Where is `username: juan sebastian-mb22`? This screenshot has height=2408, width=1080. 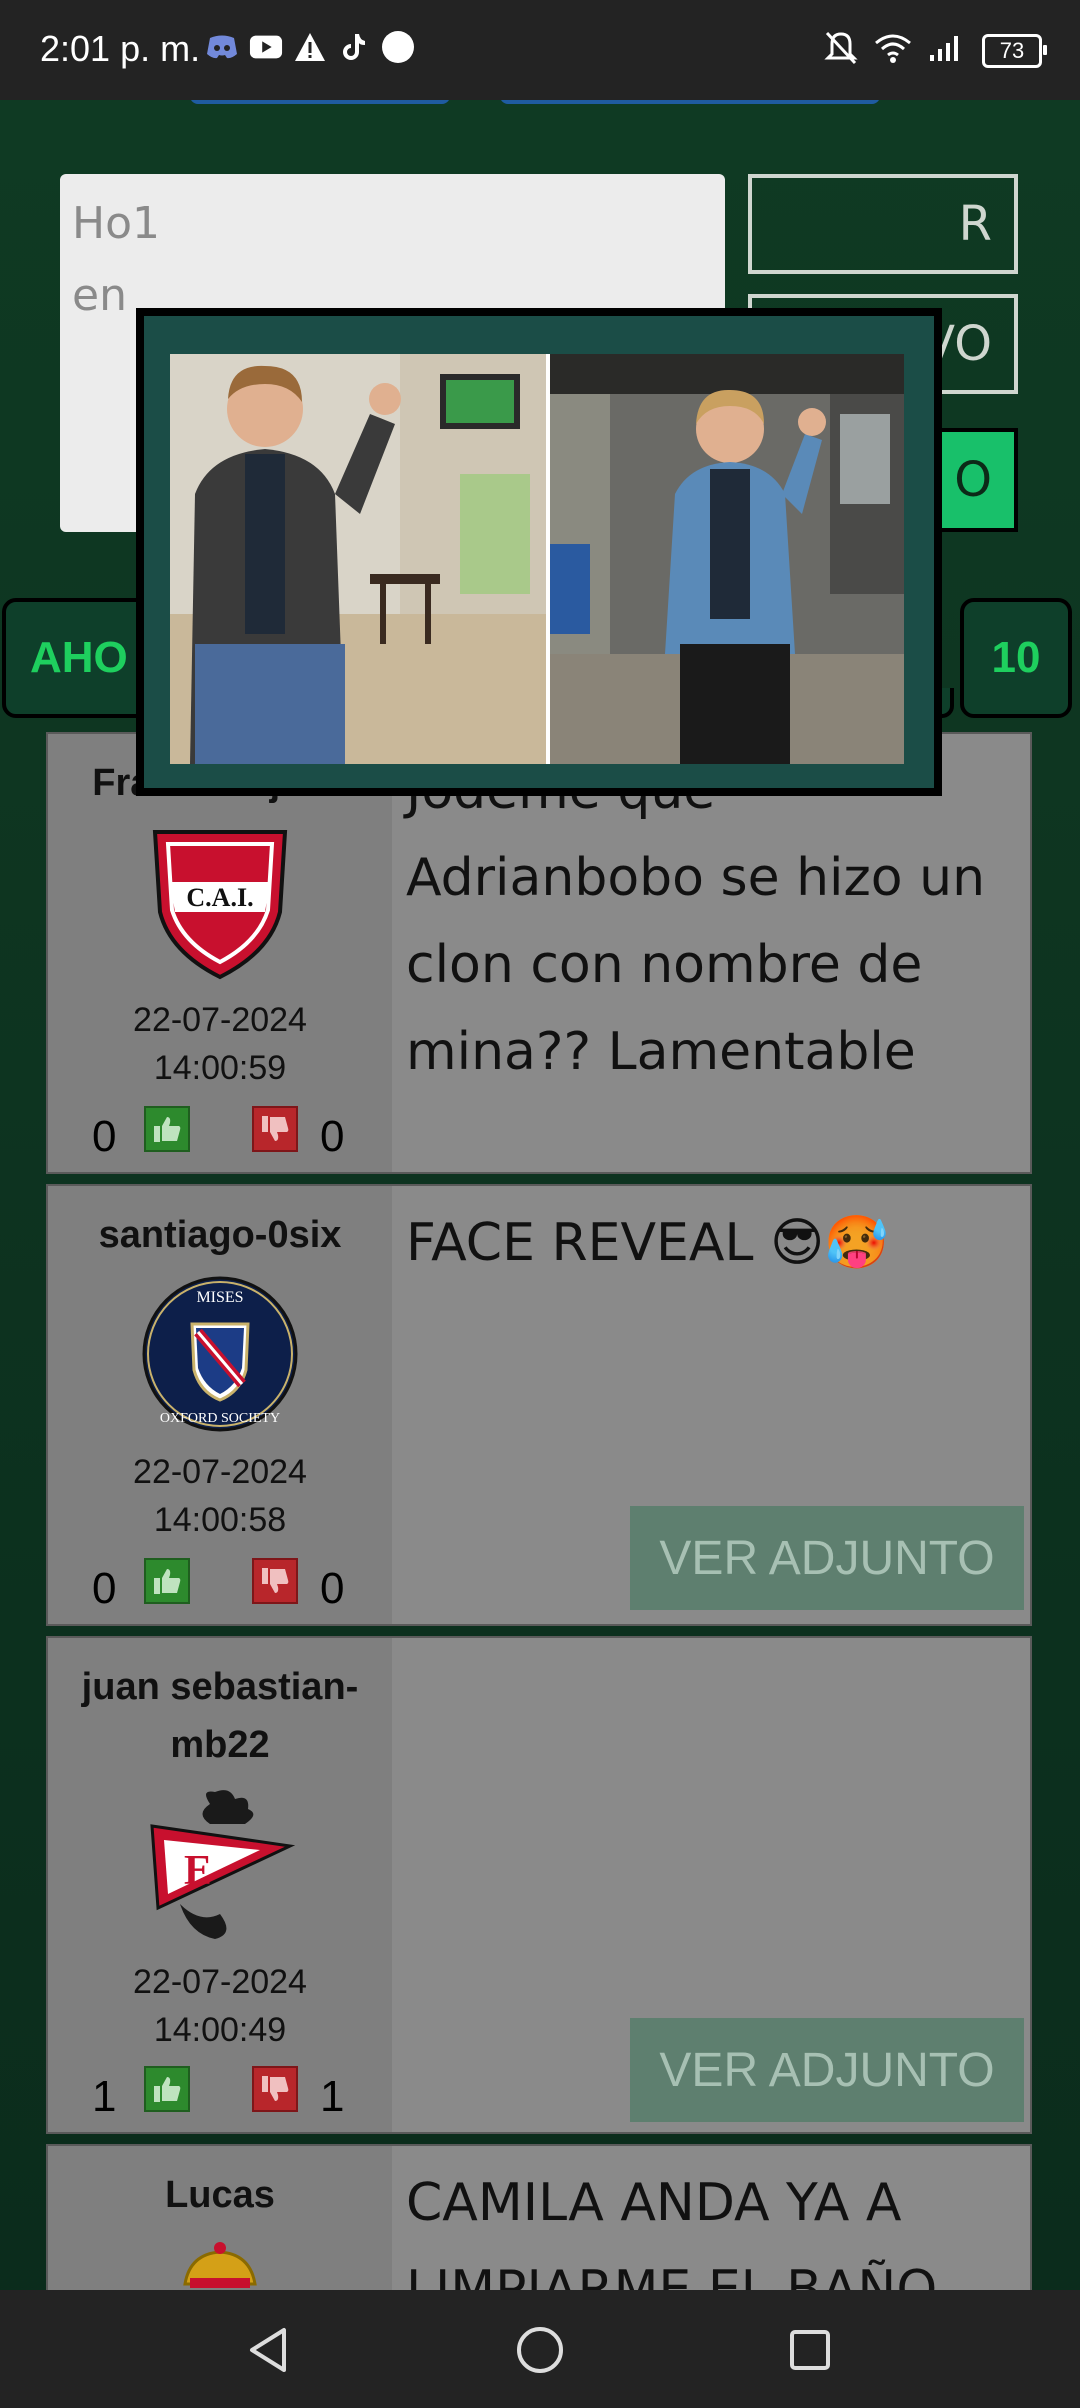 username: juan sebastian-mb22 is located at coordinates (220, 1716).